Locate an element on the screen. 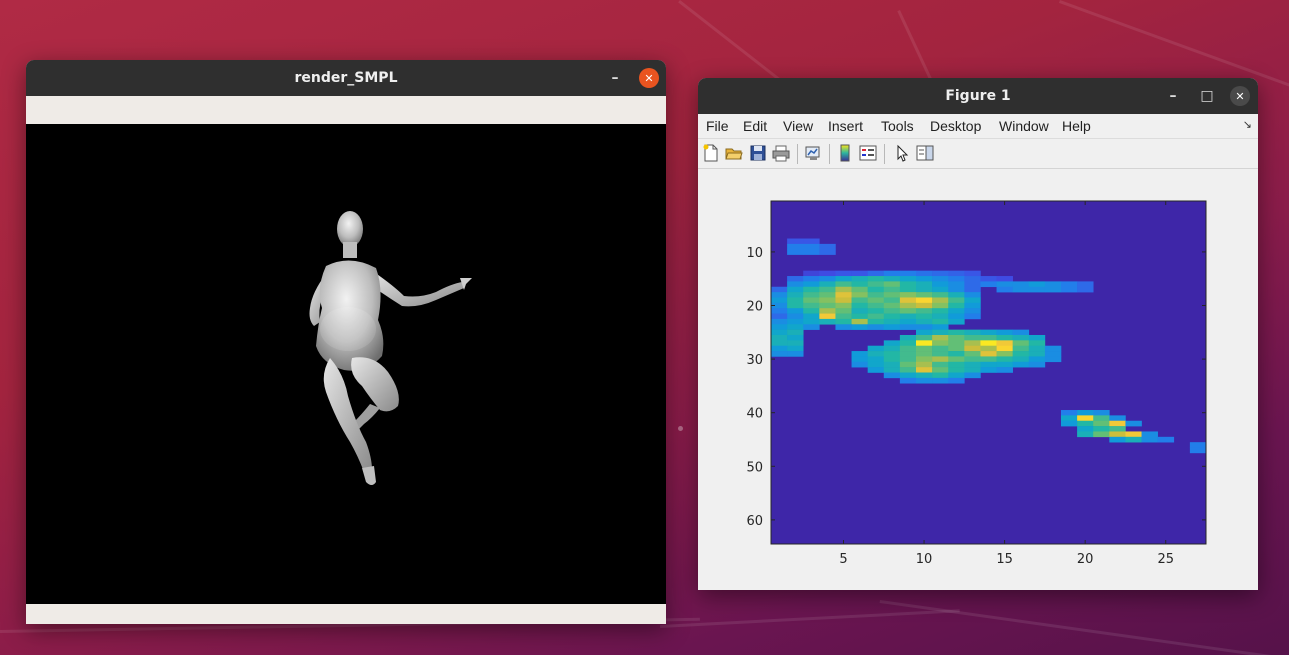 Image resolution: width=1289 pixels, height=655 pixels. menu-window: Window is located at coordinates (1024, 126).